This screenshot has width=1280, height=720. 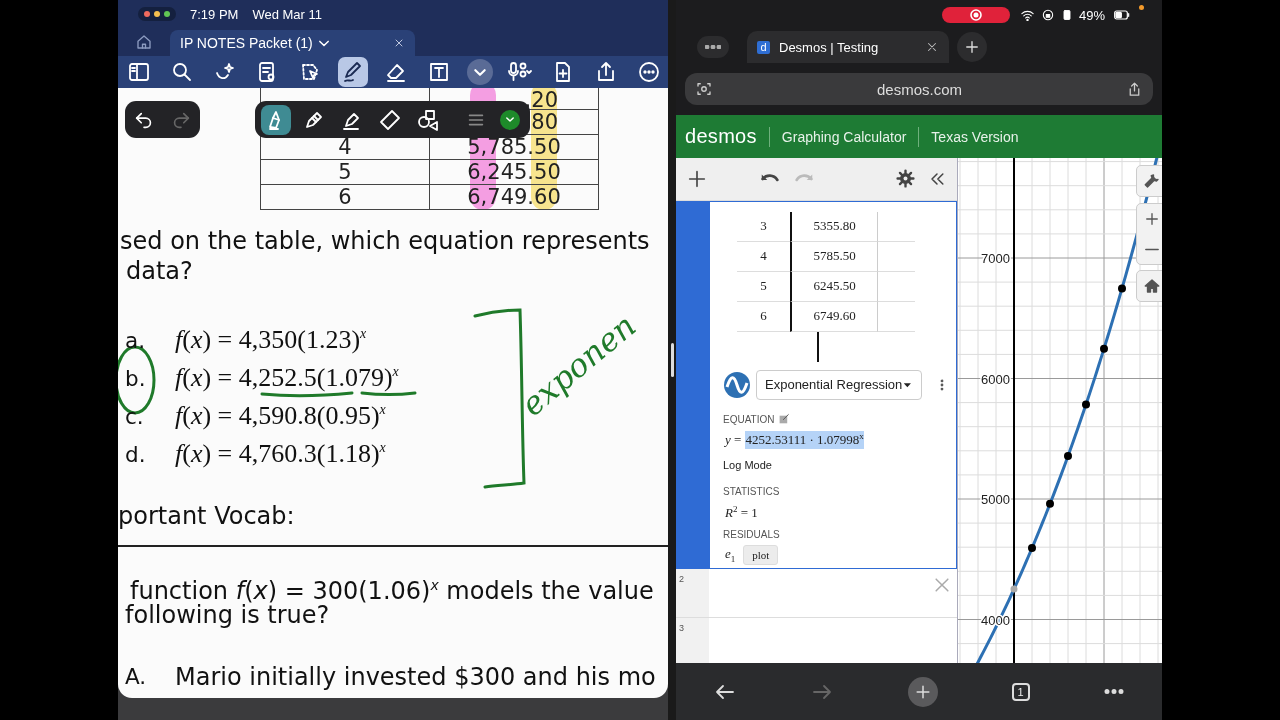 I want to click on header-link: Texas Version, so click(x=975, y=136).